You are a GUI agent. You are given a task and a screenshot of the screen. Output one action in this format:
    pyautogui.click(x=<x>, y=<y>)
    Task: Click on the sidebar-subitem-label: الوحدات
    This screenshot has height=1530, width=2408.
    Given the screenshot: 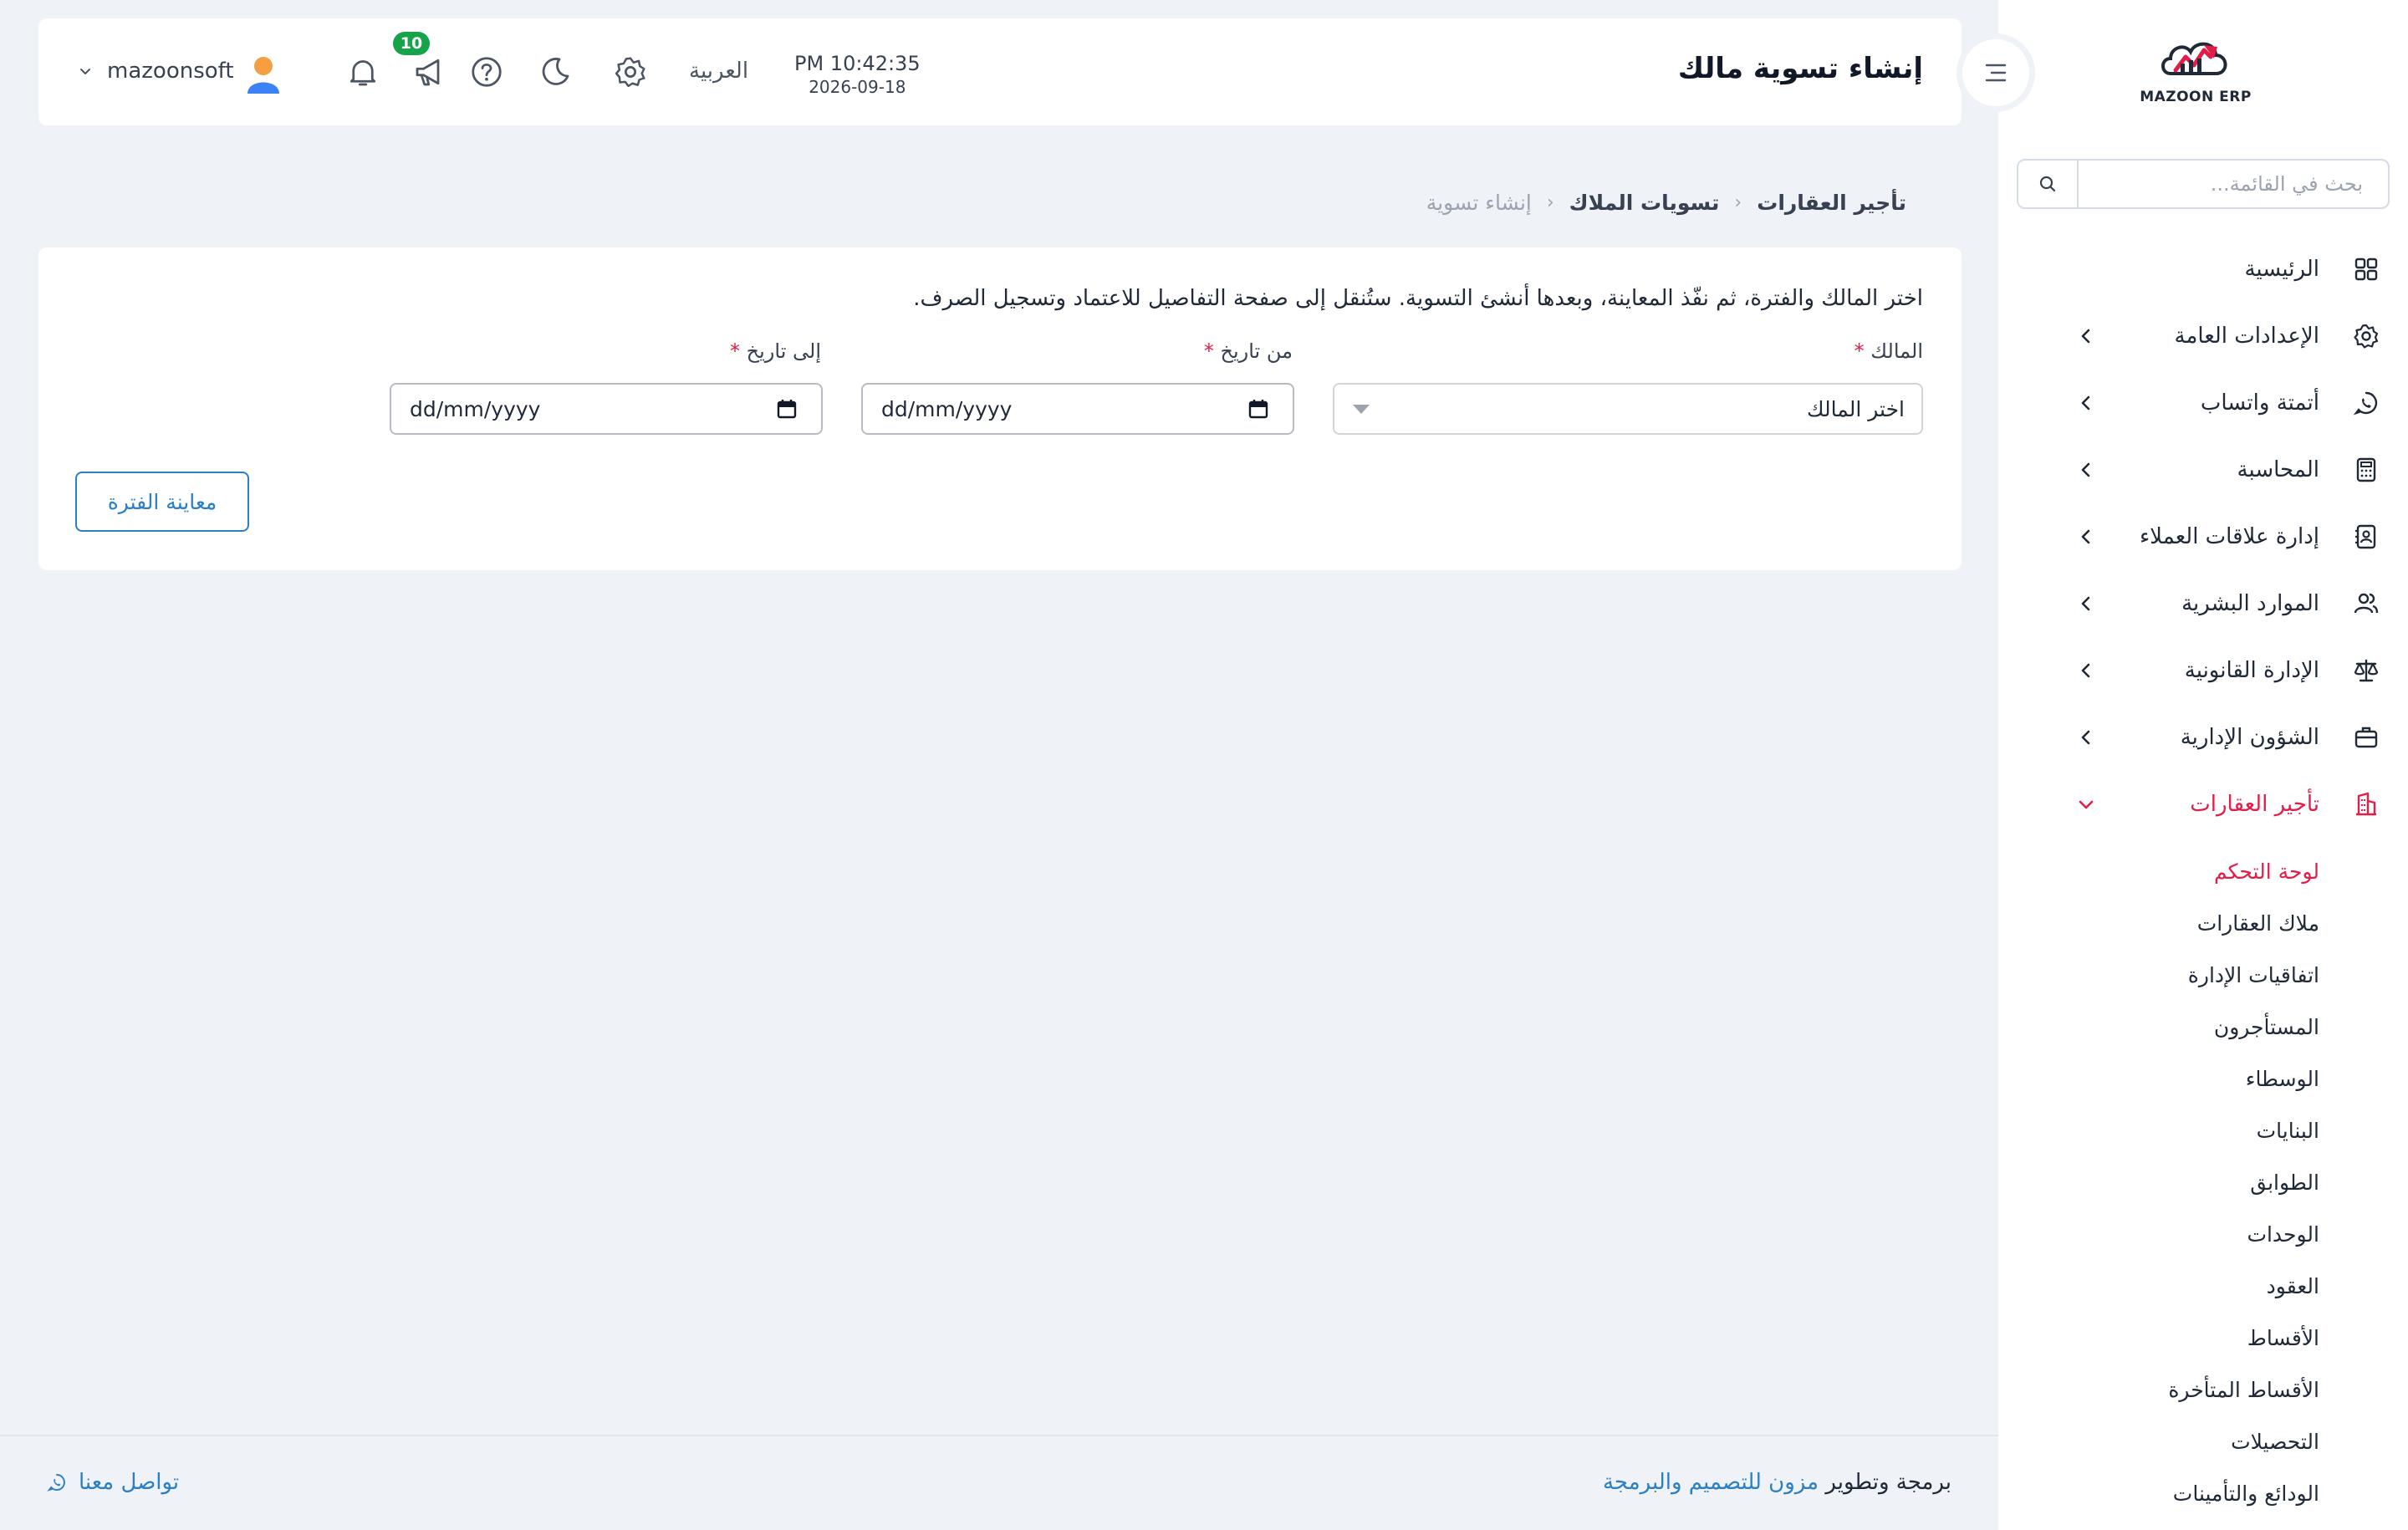 What is the action you would take?
    pyautogui.click(x=2283, y=1234)
    